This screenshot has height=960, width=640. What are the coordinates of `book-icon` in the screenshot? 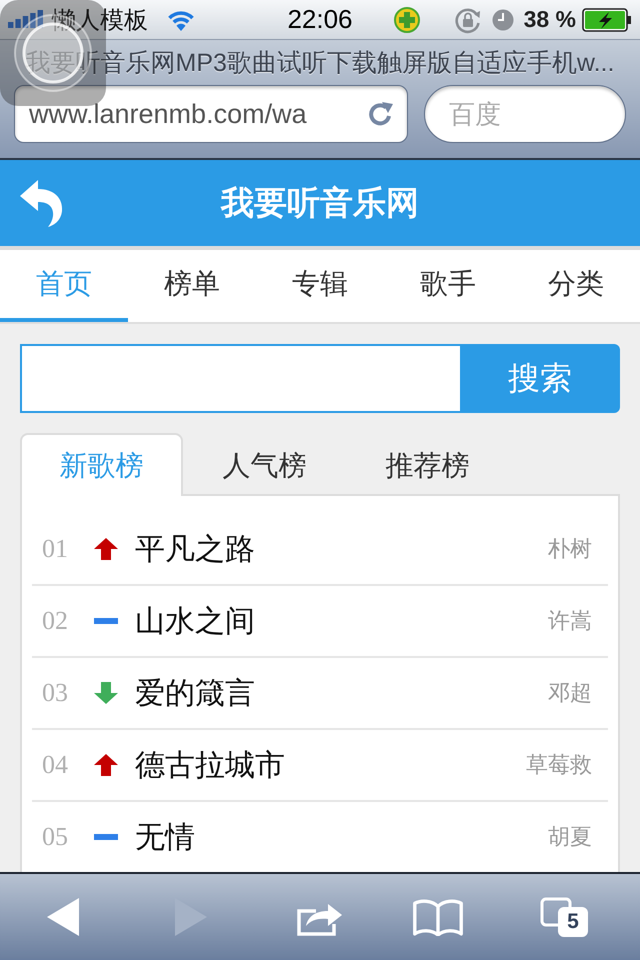 It's located at (438, 917).